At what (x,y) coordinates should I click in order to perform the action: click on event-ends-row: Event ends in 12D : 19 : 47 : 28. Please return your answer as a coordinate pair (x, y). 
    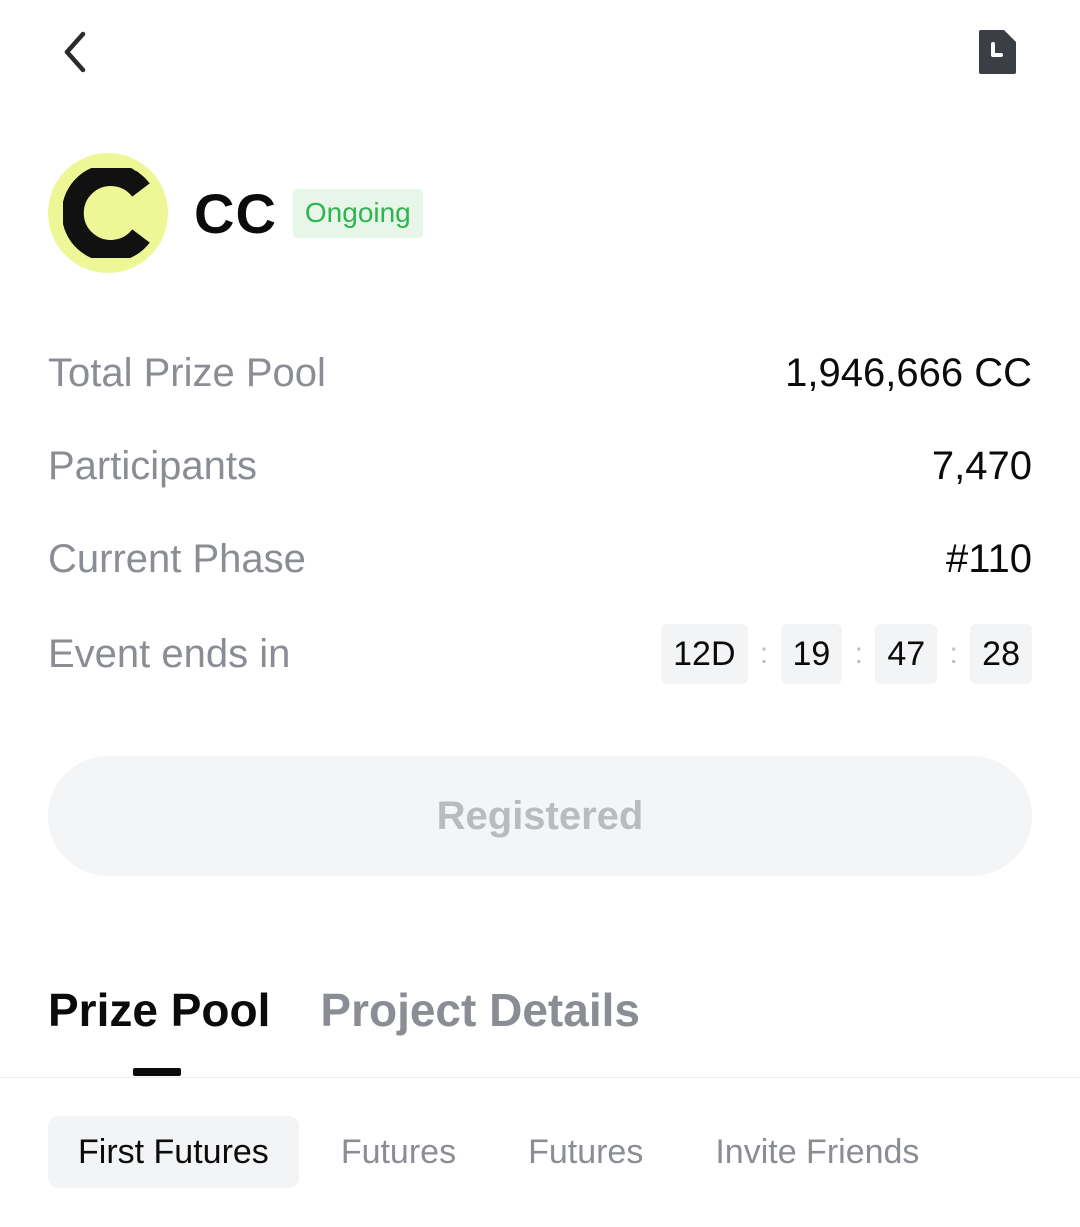
    Looking at the image, I should click on (540, 654).